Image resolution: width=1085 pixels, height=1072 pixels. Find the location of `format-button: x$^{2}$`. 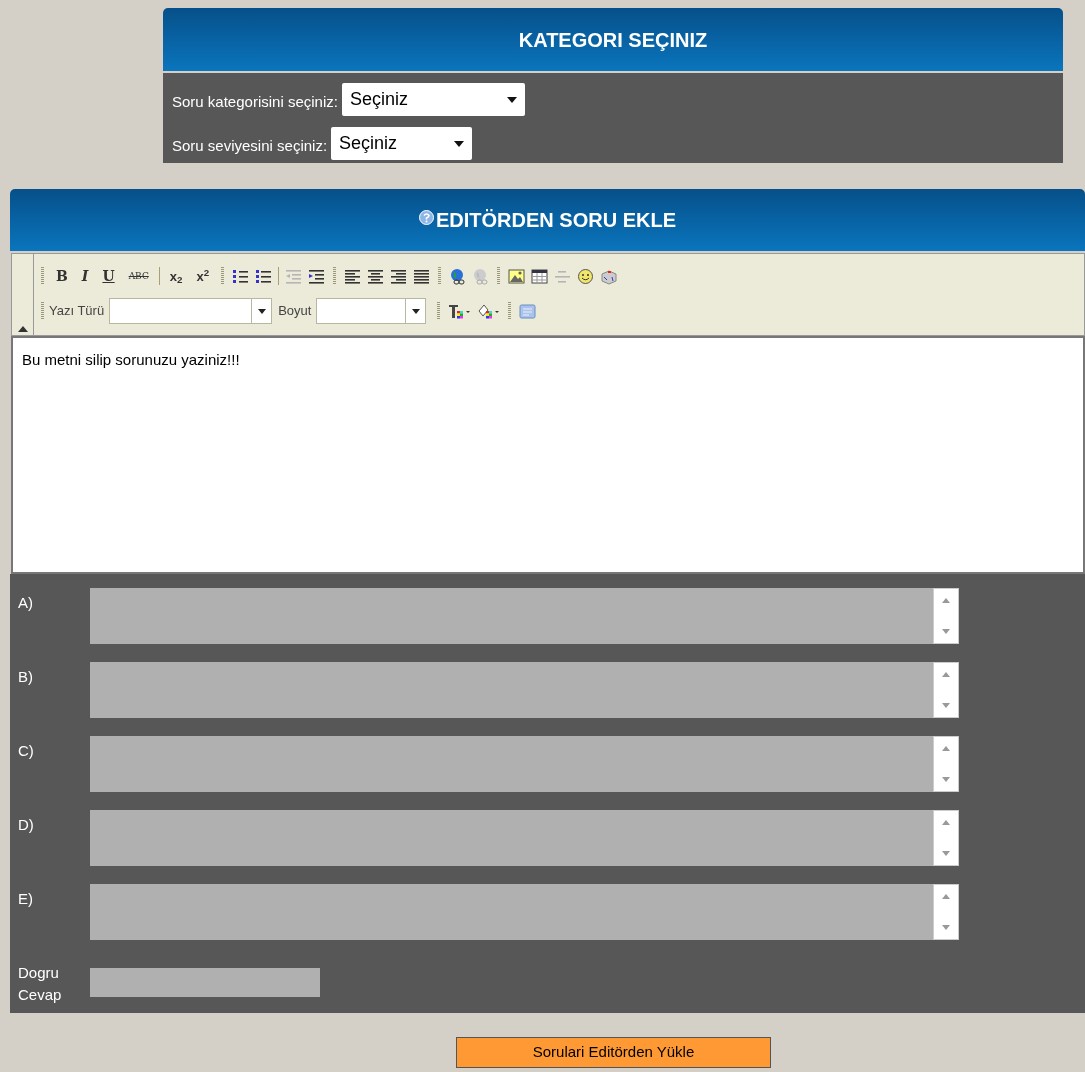

format-button: x$^{2}$ is located at coordinates (203, 276).